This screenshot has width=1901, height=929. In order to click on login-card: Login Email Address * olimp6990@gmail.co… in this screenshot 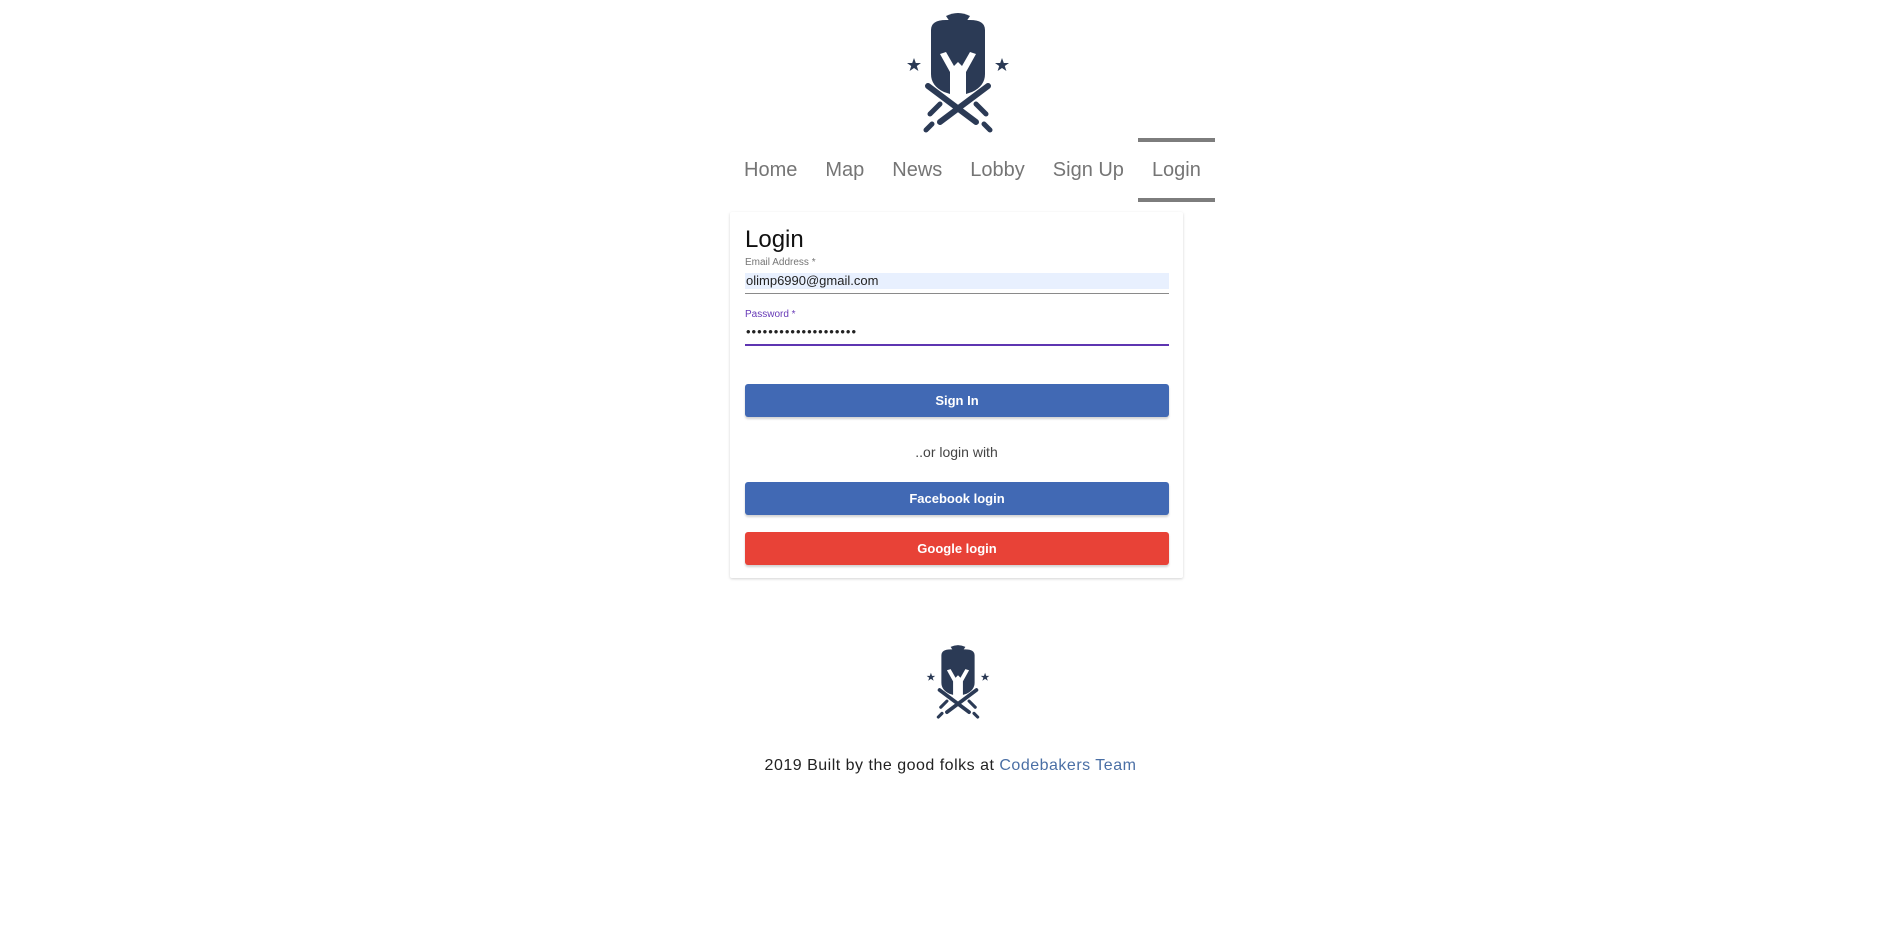, I will do `click(956, 395)`.